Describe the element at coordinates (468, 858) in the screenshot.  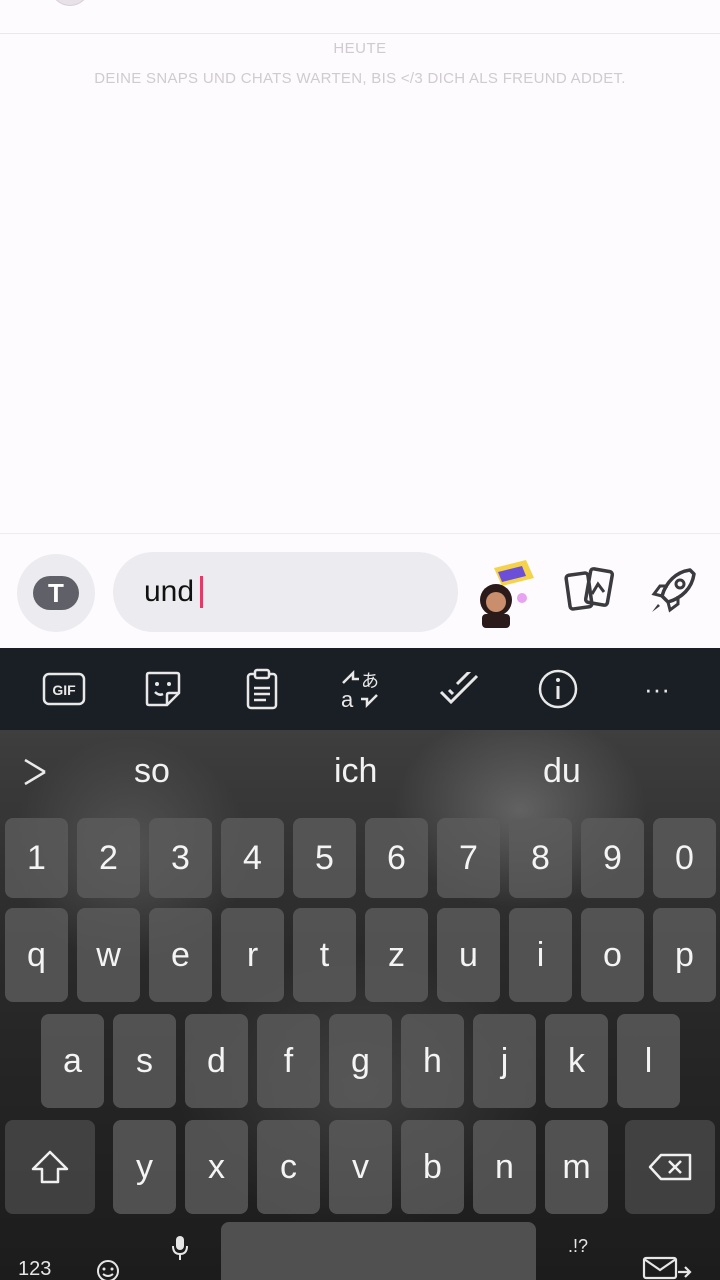
I see `key-7: 7` at that location.